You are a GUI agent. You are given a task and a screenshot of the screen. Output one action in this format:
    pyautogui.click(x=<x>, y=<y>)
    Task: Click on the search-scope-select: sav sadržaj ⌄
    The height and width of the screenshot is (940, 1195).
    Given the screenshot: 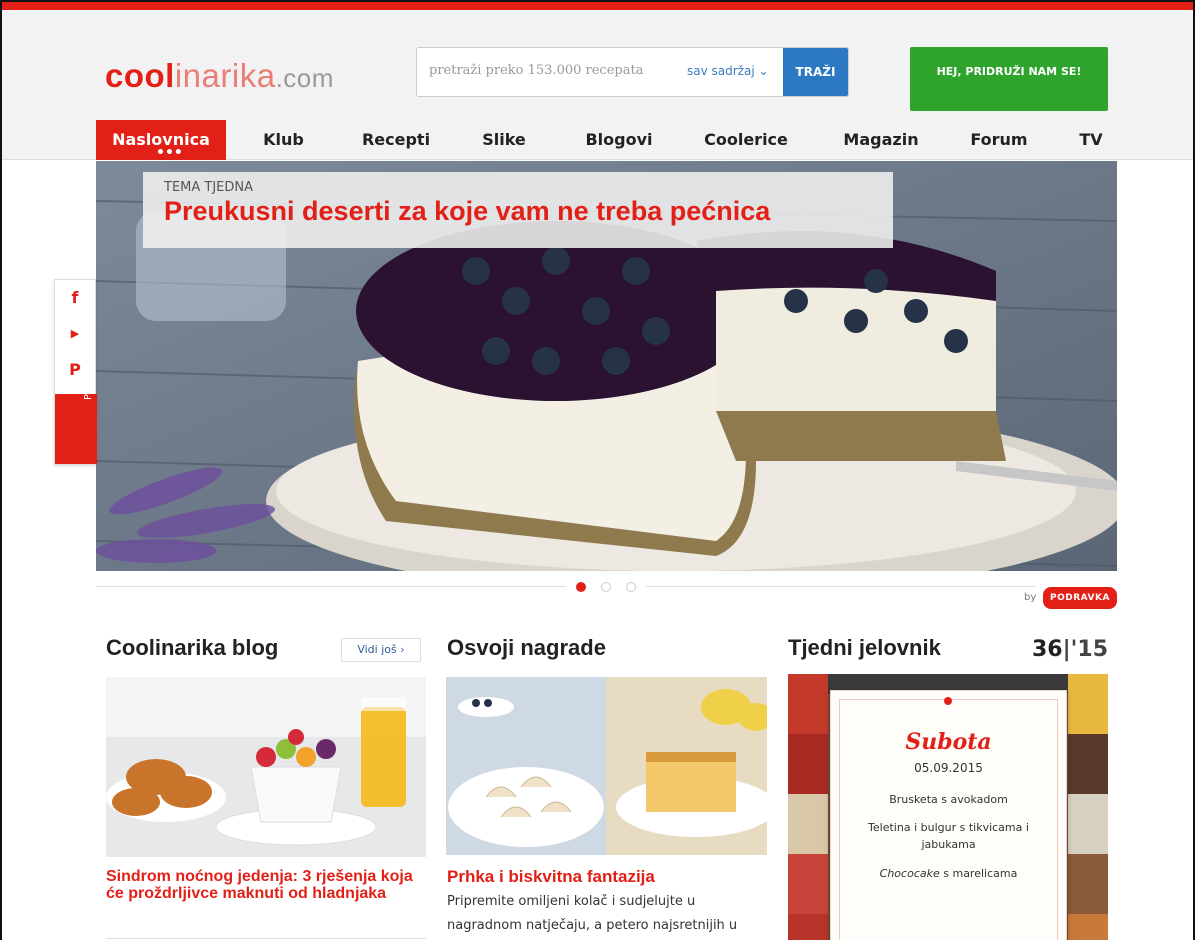 What is the action you would take?
    pyautogui.click(x=728, y=71)
    